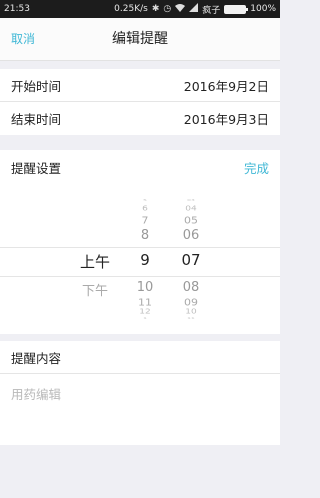  I want to click on reminder-label: 提醒设置, so click(36, 168).